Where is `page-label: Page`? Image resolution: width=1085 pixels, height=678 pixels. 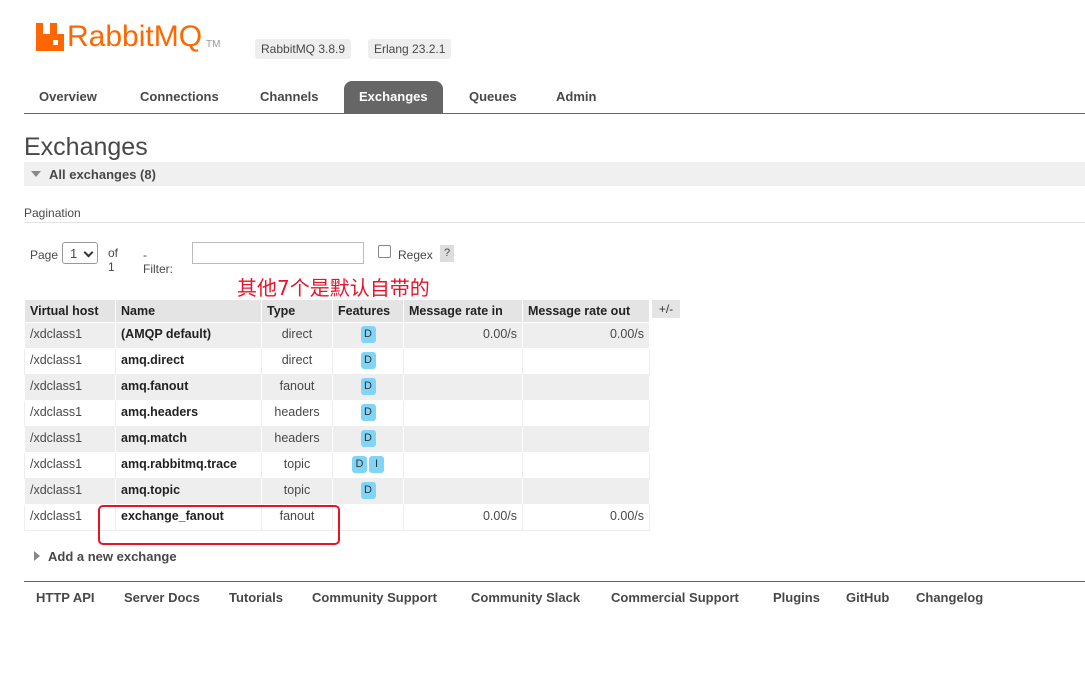 page-label: Page is located at coordinates (44, 255).